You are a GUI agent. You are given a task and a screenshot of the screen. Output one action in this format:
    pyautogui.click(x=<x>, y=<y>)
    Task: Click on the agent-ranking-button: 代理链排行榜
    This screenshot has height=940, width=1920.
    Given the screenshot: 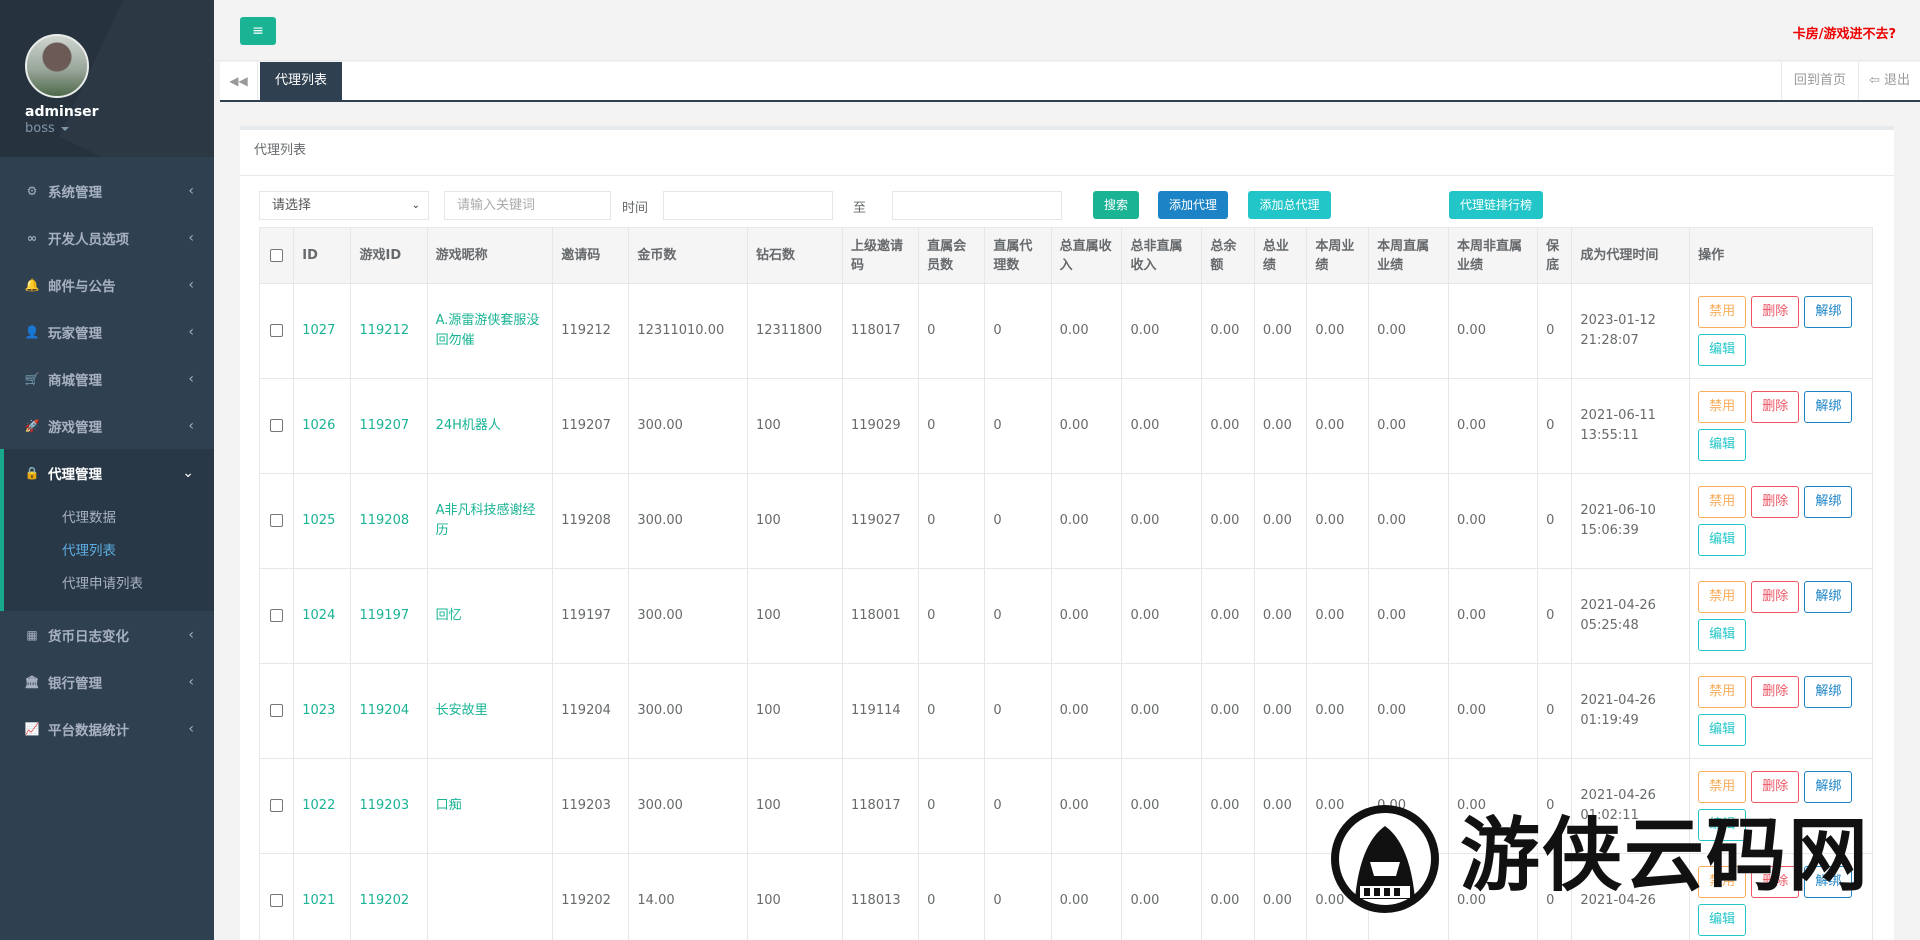 What is the action you would take?
    pyautogui.click(x=1496, y=205)
    